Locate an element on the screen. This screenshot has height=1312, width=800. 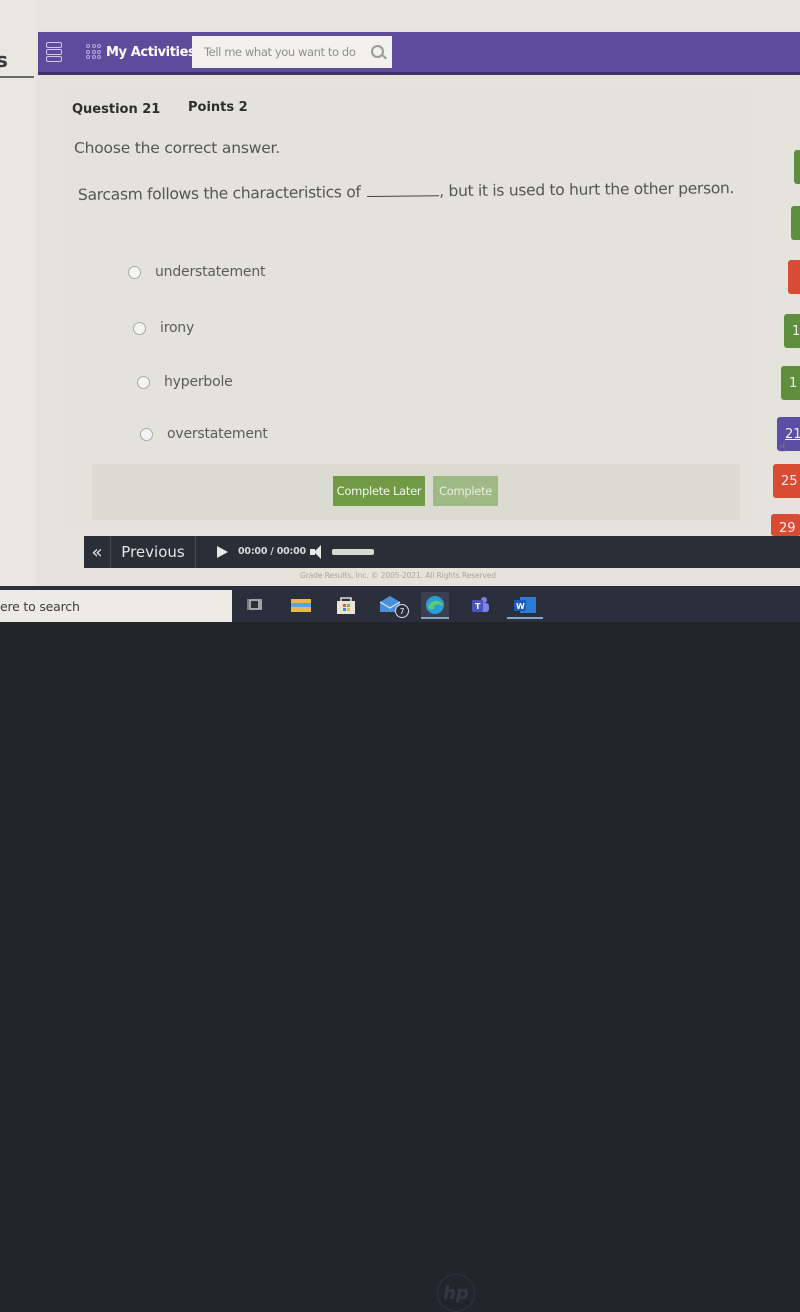
double-chevron-left-icon: « is located at coordinates (97, 552).